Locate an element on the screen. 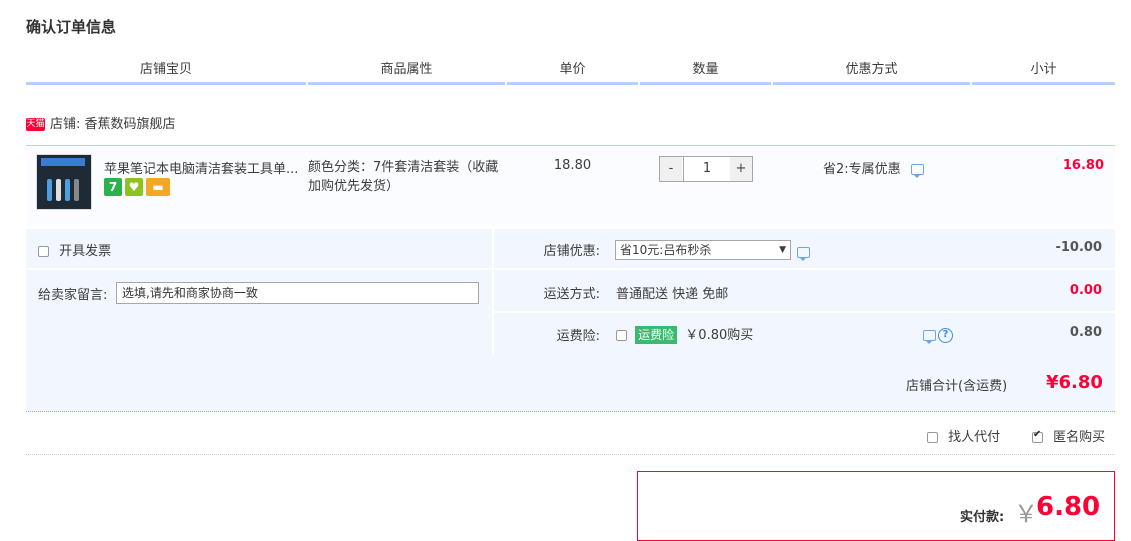  store-discount-label: 店铺优惠: is located at coordinates (571, 251).